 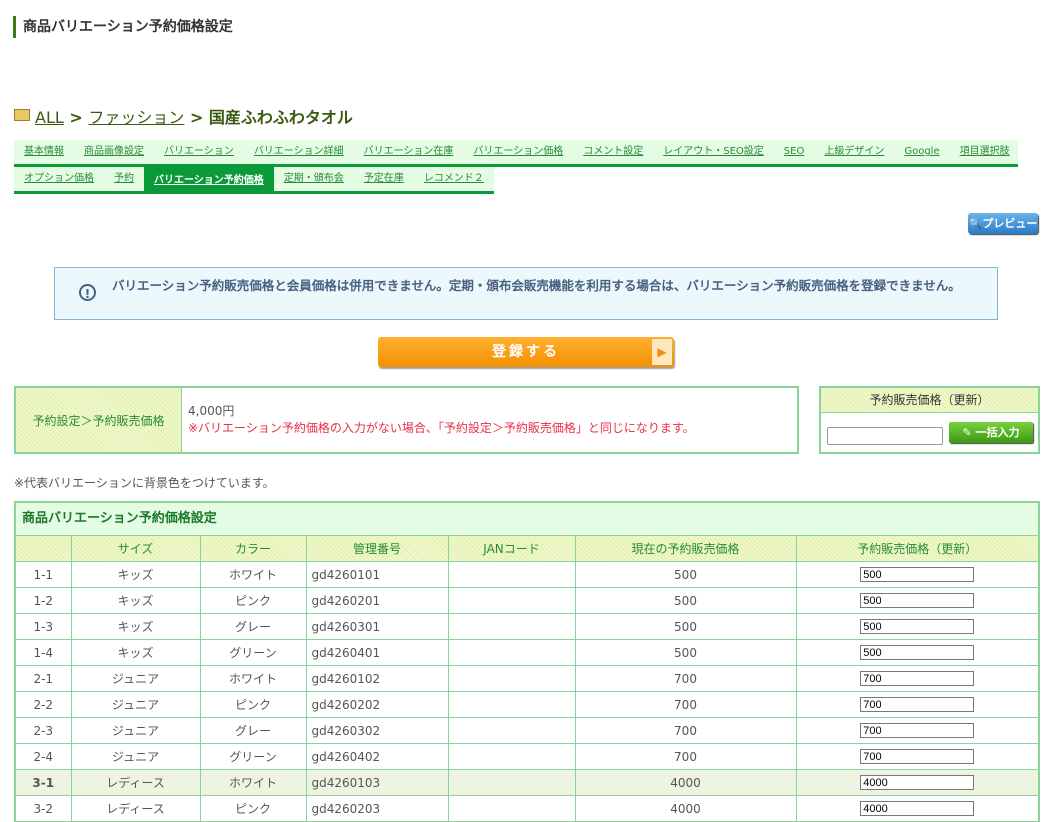 What do you see at coordinates (921, 152) in the screenshot?
I see `tab-item: Google` at bounding box center [921, 152].